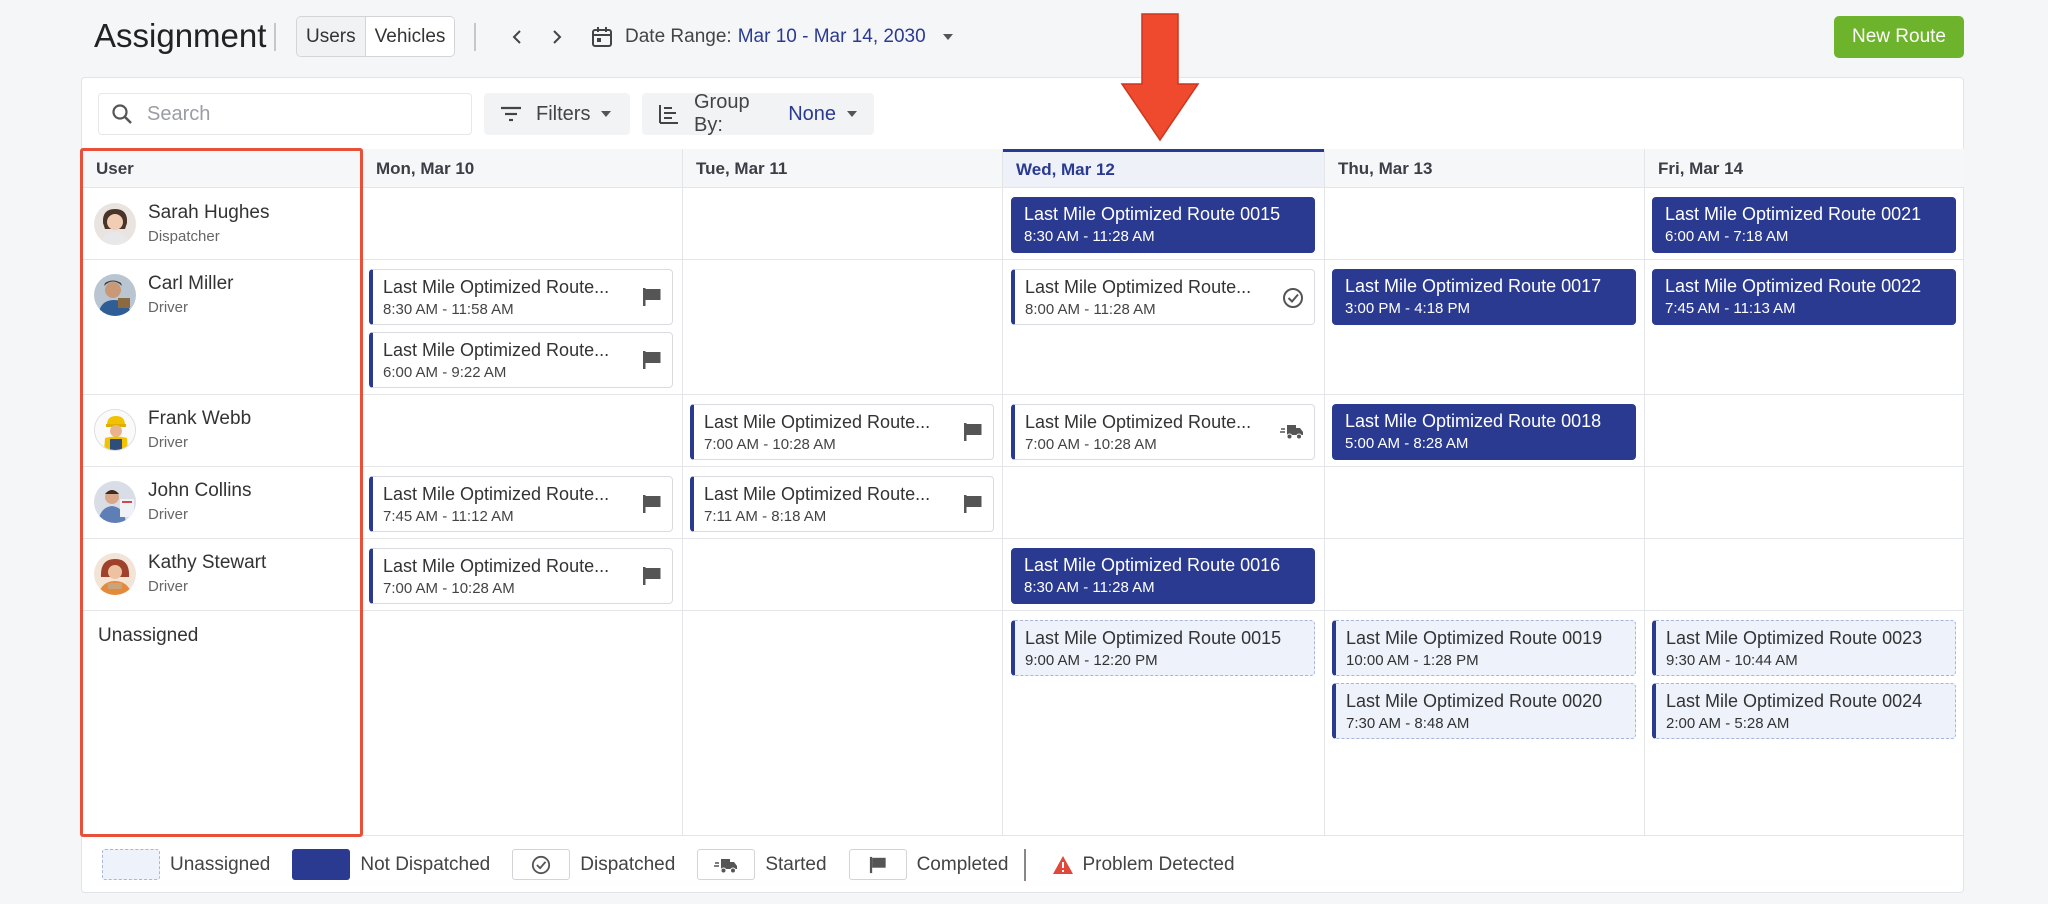 The height and width of the screenshot is (904, 2048). What do you see at coordinates (448, 309) in the screenshot?
I see `route-time: 8:30 AM - 11:58 AM` at bounding box center [448, 309].